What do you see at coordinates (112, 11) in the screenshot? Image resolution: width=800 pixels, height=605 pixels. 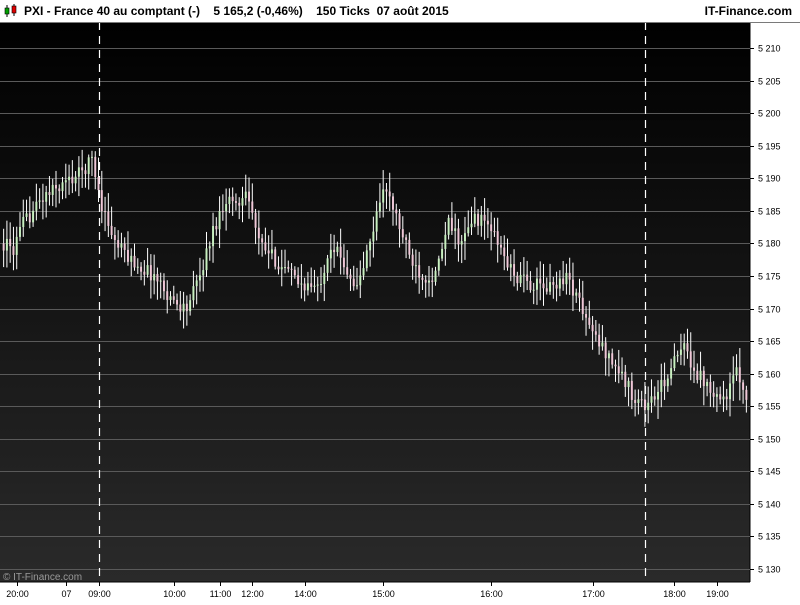 I see `instrument-name: PXI - France 40 au comptant (-)` at bounding box center [112, 11].